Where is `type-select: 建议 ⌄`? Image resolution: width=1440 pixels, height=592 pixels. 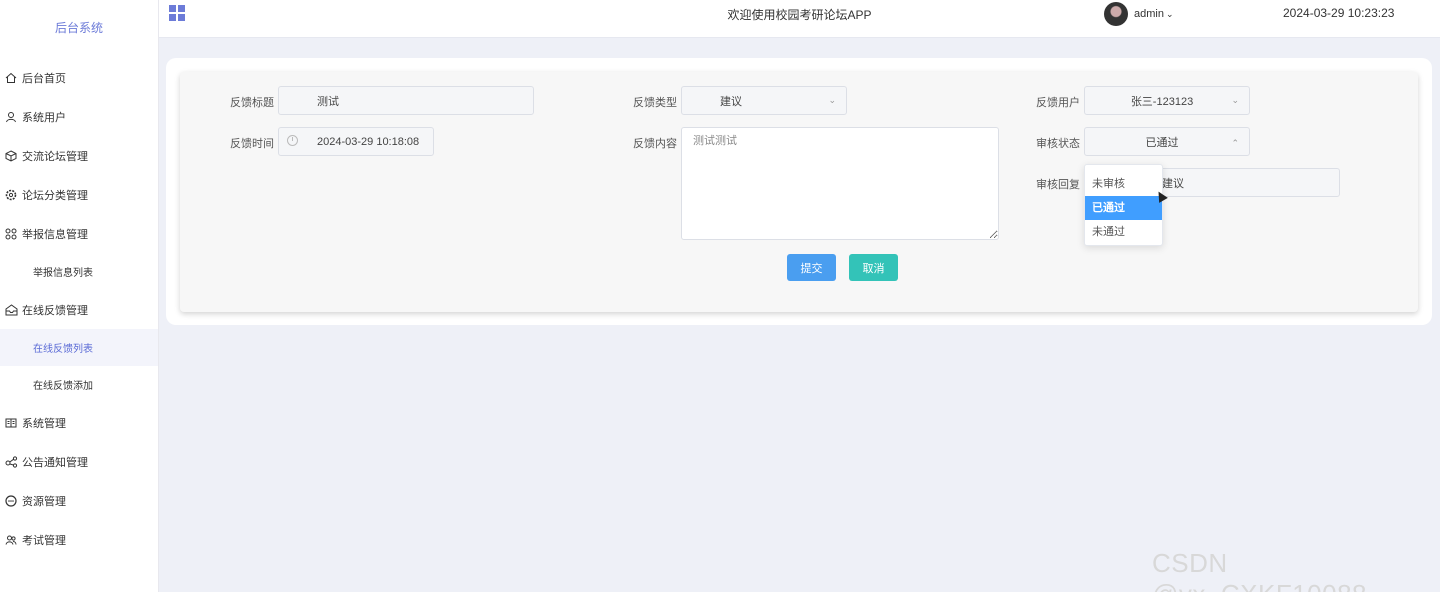 type-select: 建议 ⌄ is located at coordinates (764, 100).